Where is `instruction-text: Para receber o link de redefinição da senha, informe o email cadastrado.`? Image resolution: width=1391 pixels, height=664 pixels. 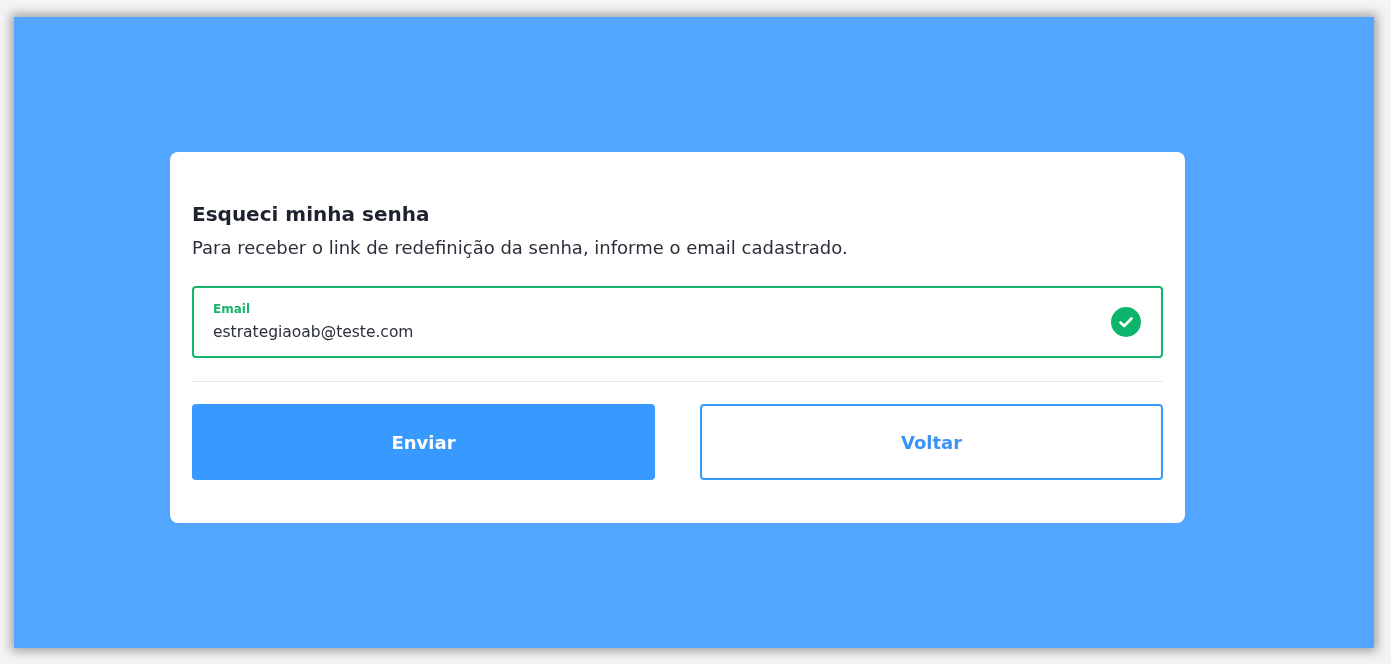 instruction-text: Para receber o link de redefinição da senha, informe o email cadastrado. is located at coordinates (520, 248).